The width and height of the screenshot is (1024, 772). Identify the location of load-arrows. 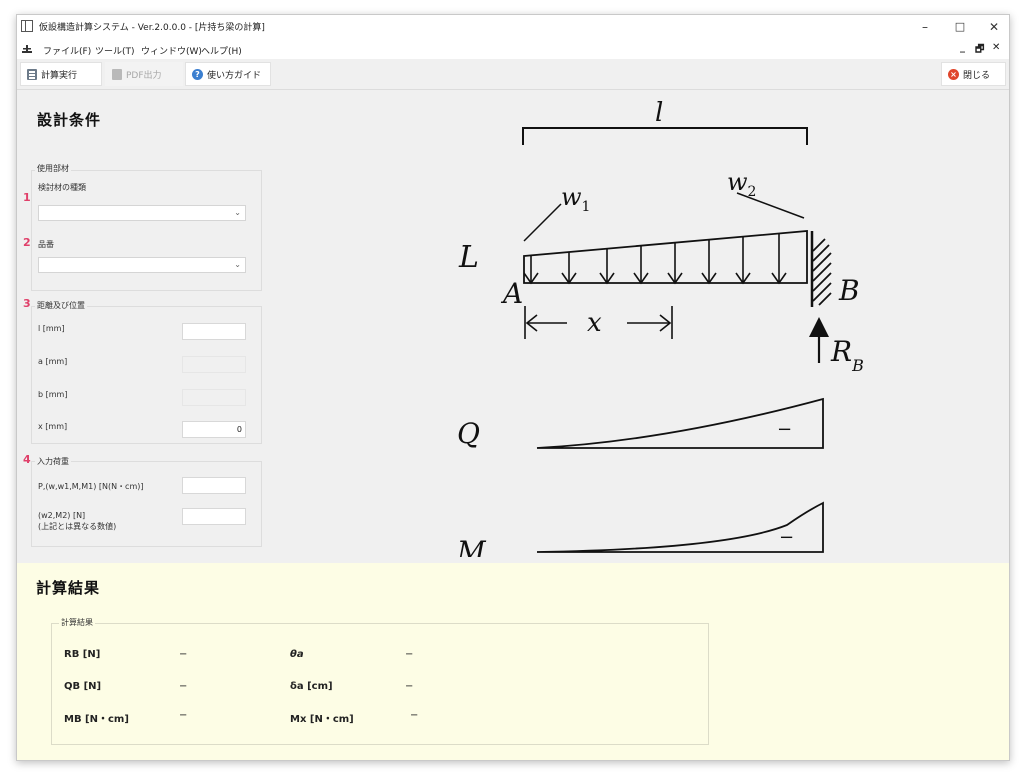
(655, 259).